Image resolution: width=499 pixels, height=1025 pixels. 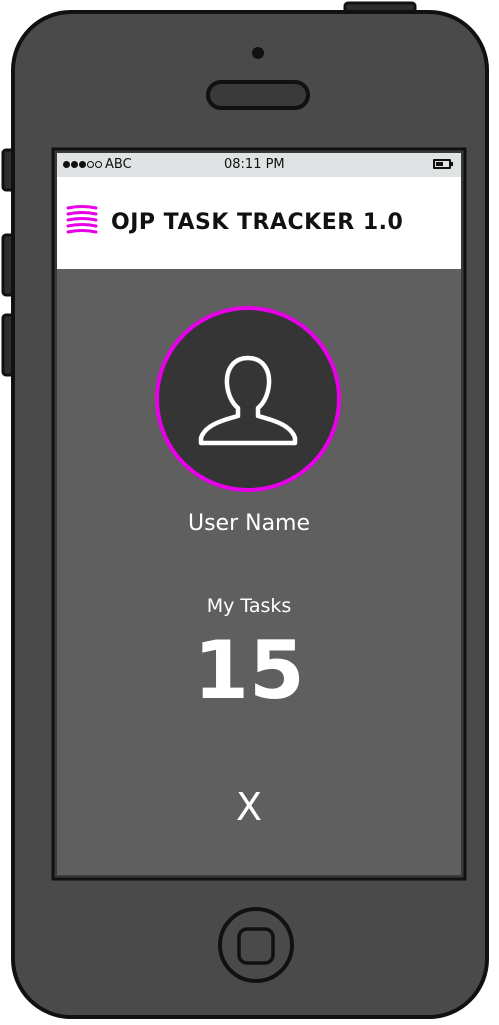 What do you see at coordinates (249, 670) in the screenshot?
I see `my-tasks-count: 15` at bounding box center [249, 670].